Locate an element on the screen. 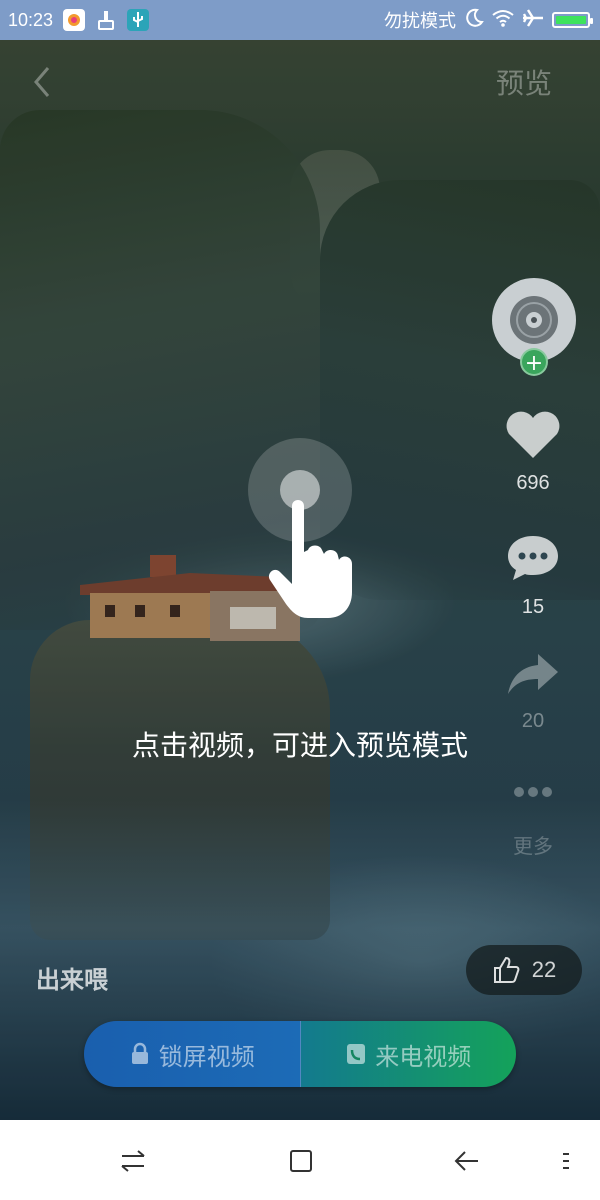 Image resolution: width=600 pixels, height=1200 pixels. thumbs-up-count: 22 is located at coordinates (544, 969).